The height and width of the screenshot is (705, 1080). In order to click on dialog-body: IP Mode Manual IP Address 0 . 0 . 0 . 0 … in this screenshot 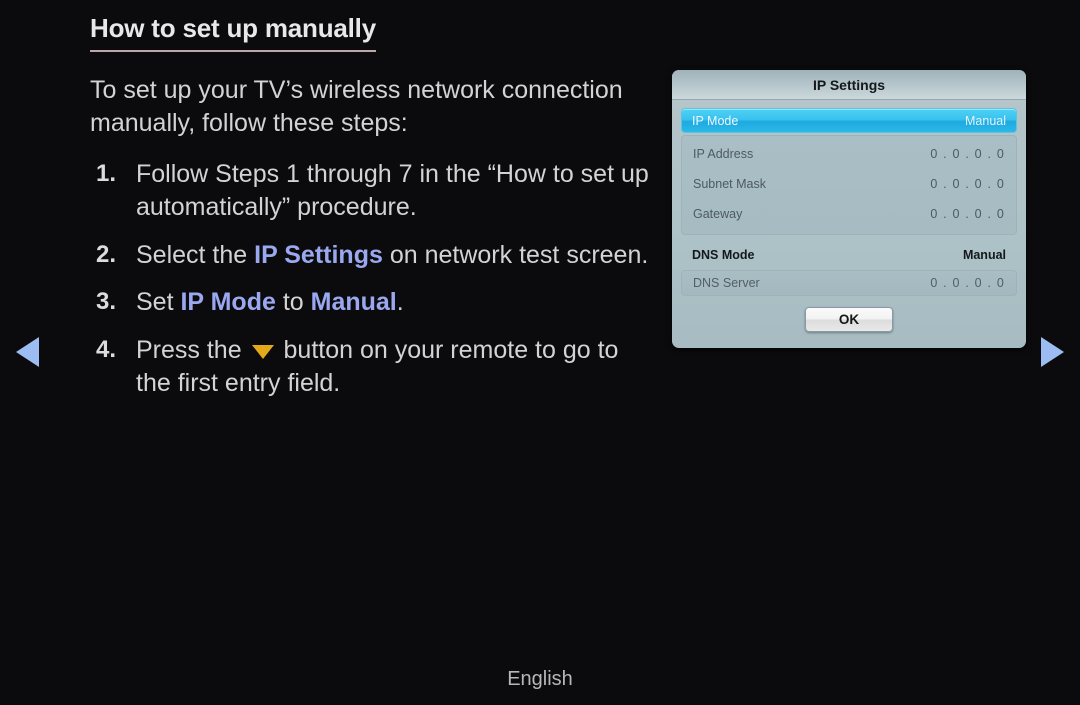, I will do `click(849, 216)`.